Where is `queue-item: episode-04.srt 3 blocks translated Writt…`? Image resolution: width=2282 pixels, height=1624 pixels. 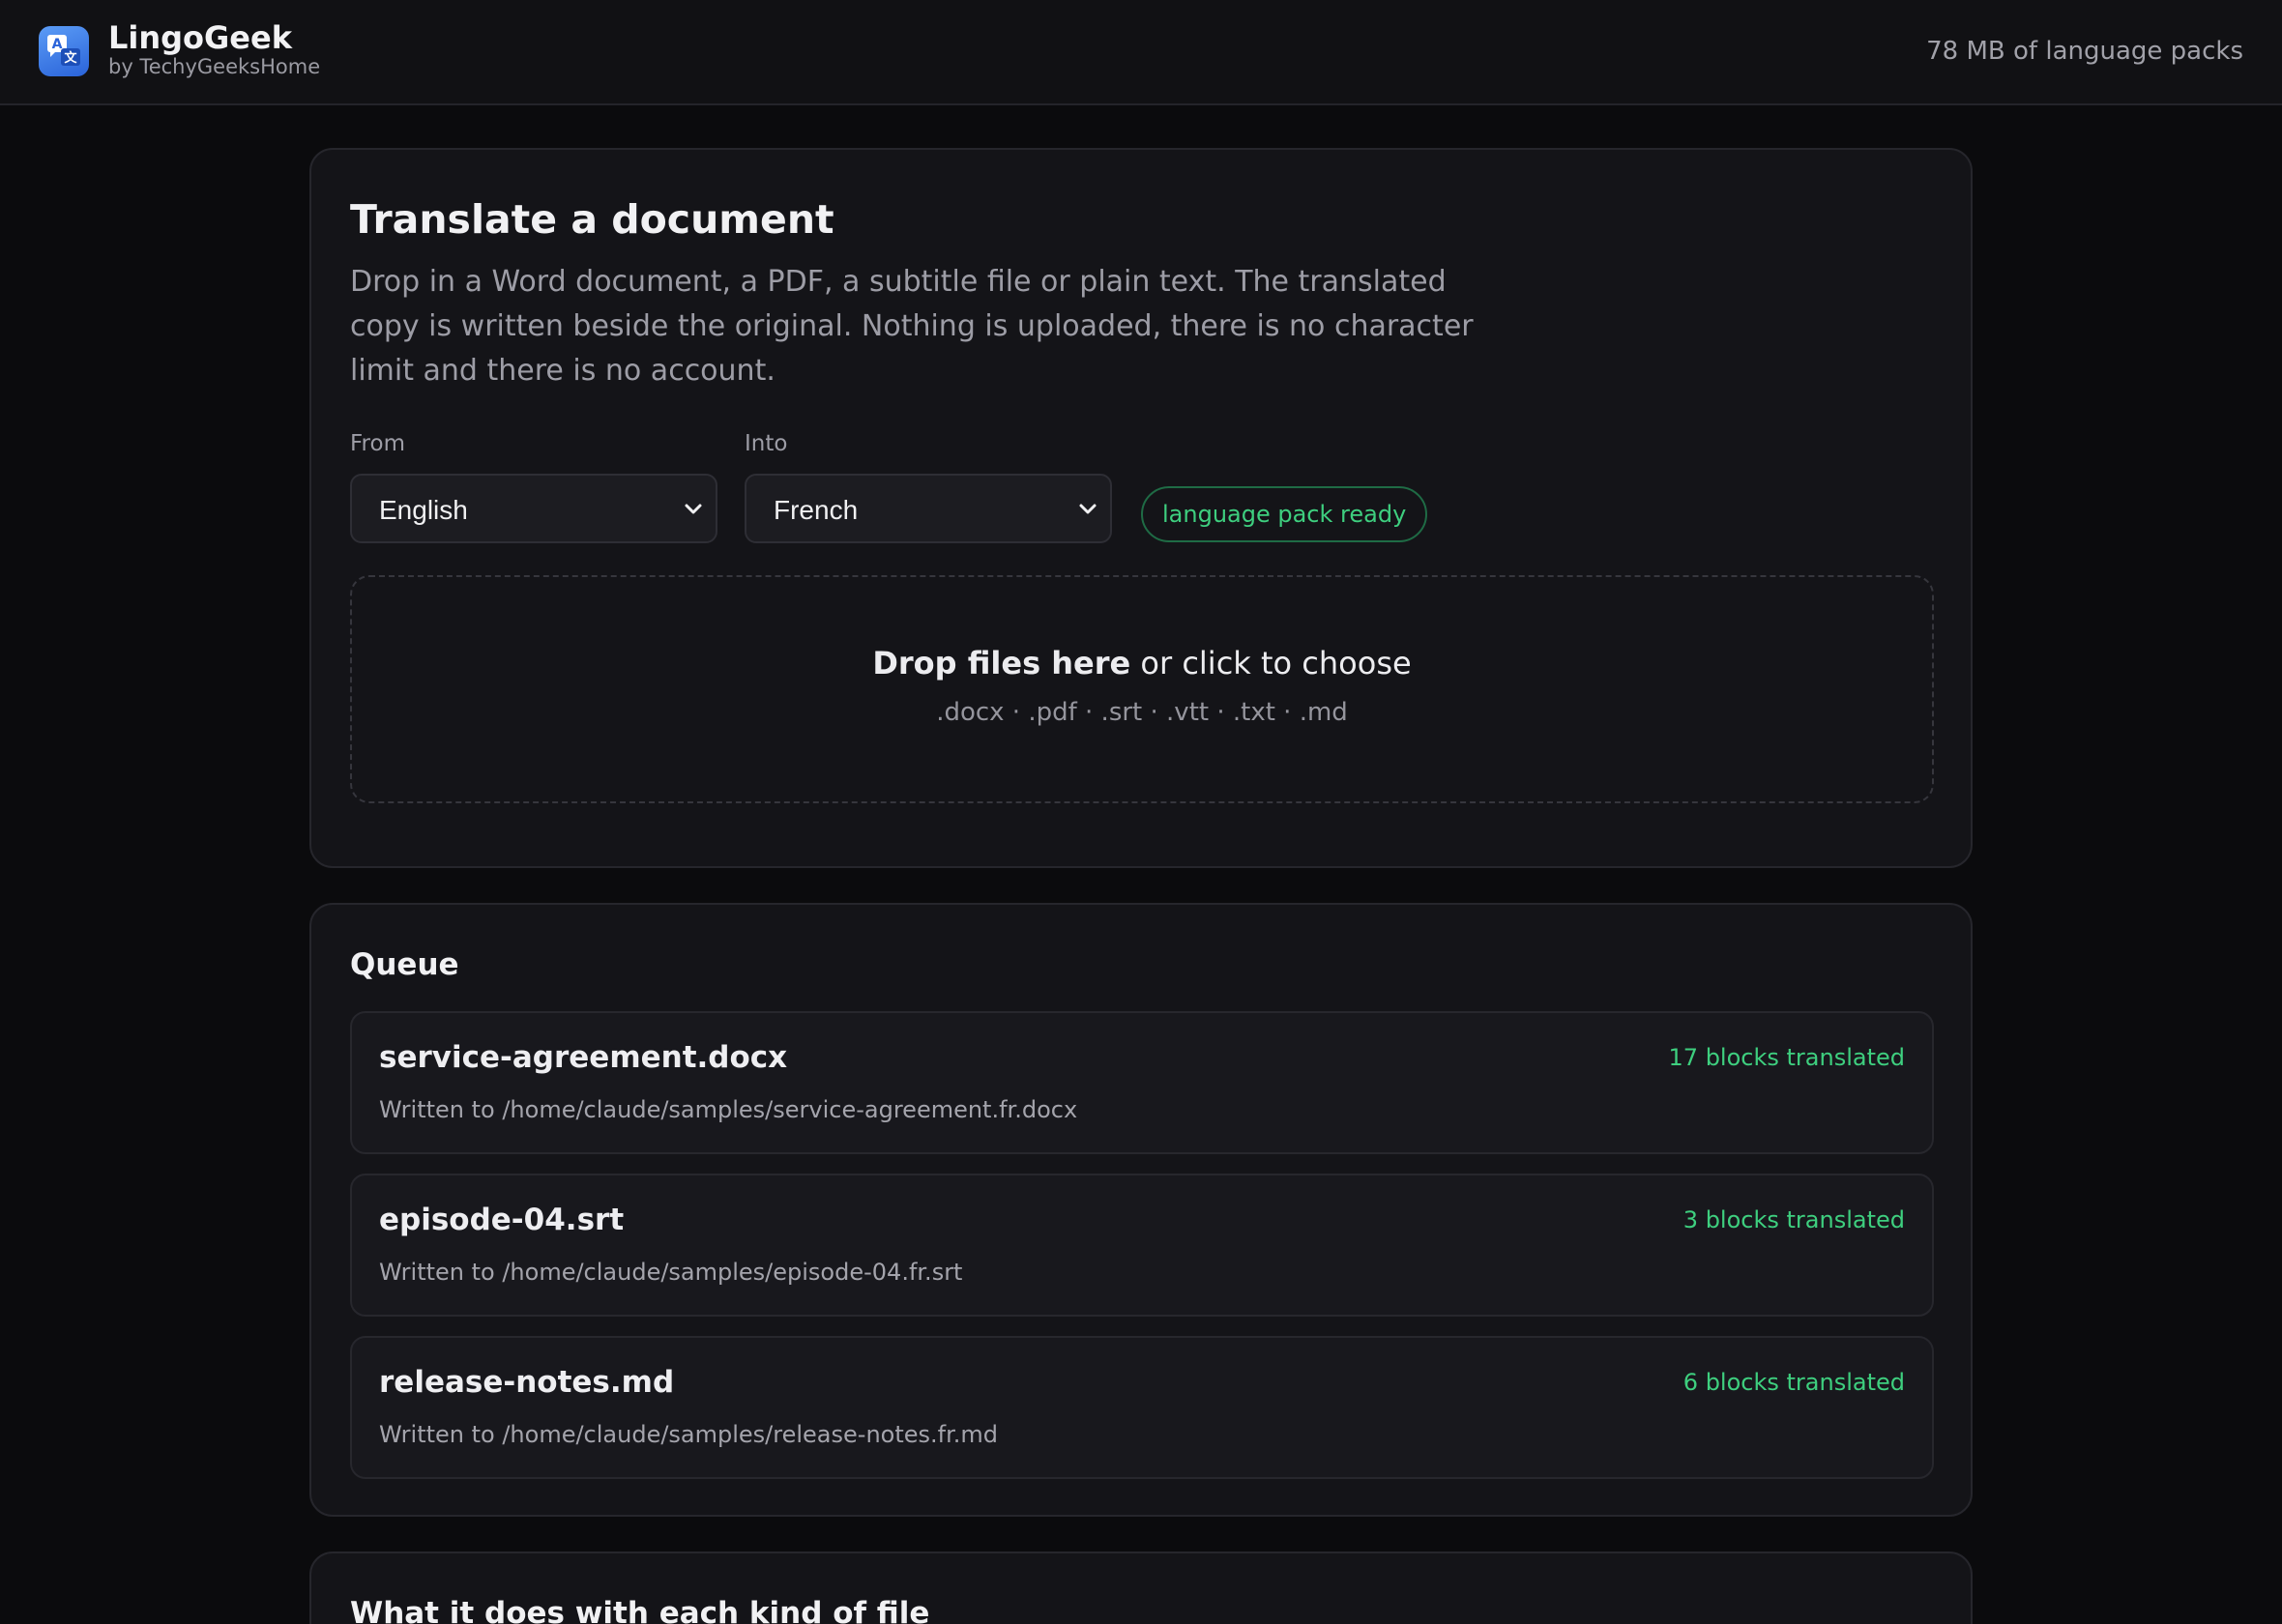
queue-item: episode-04.srt 3 blocks translated Writt… is located at coordinates (1142, 1245).